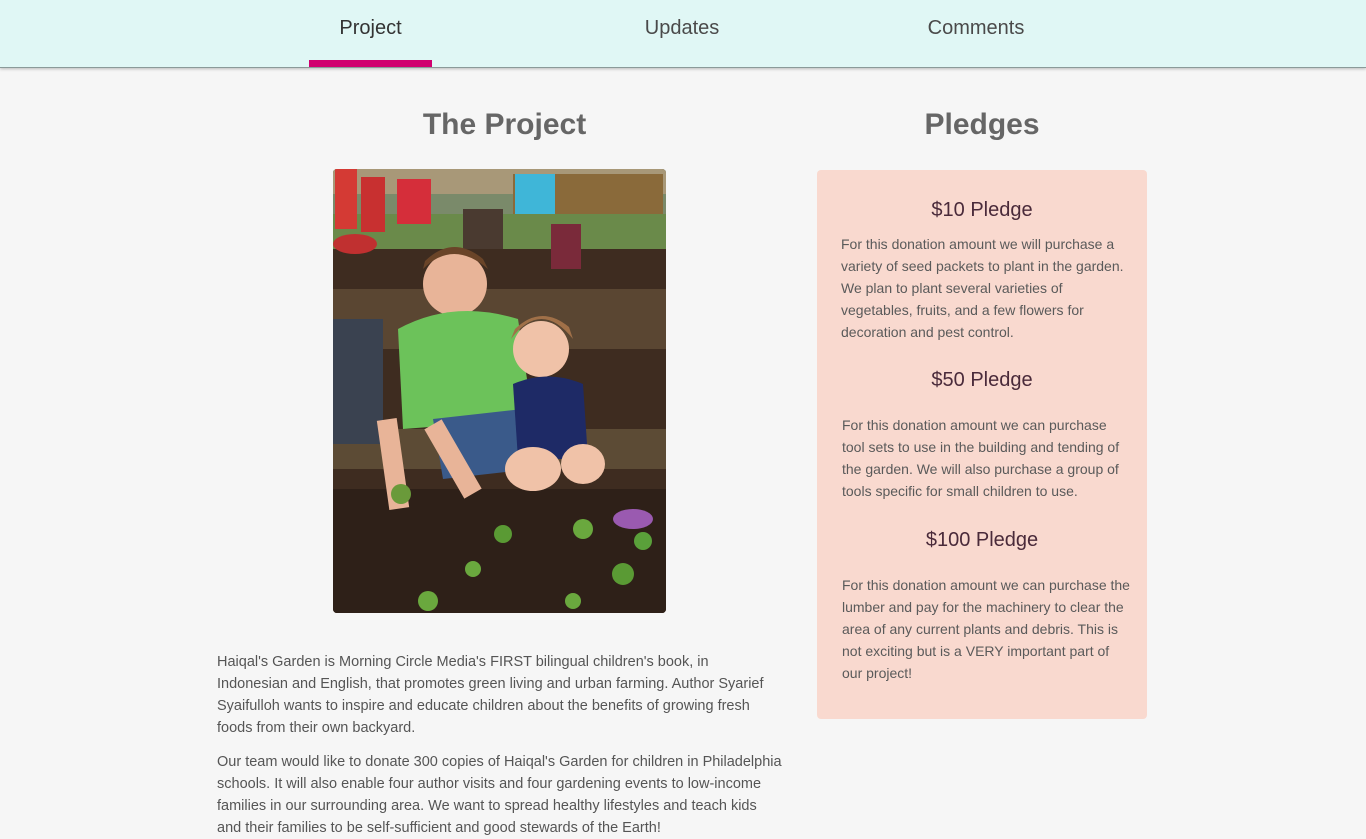 The image size is (1366, 839). I want to click on tab-project: Project, so click(370, 33).